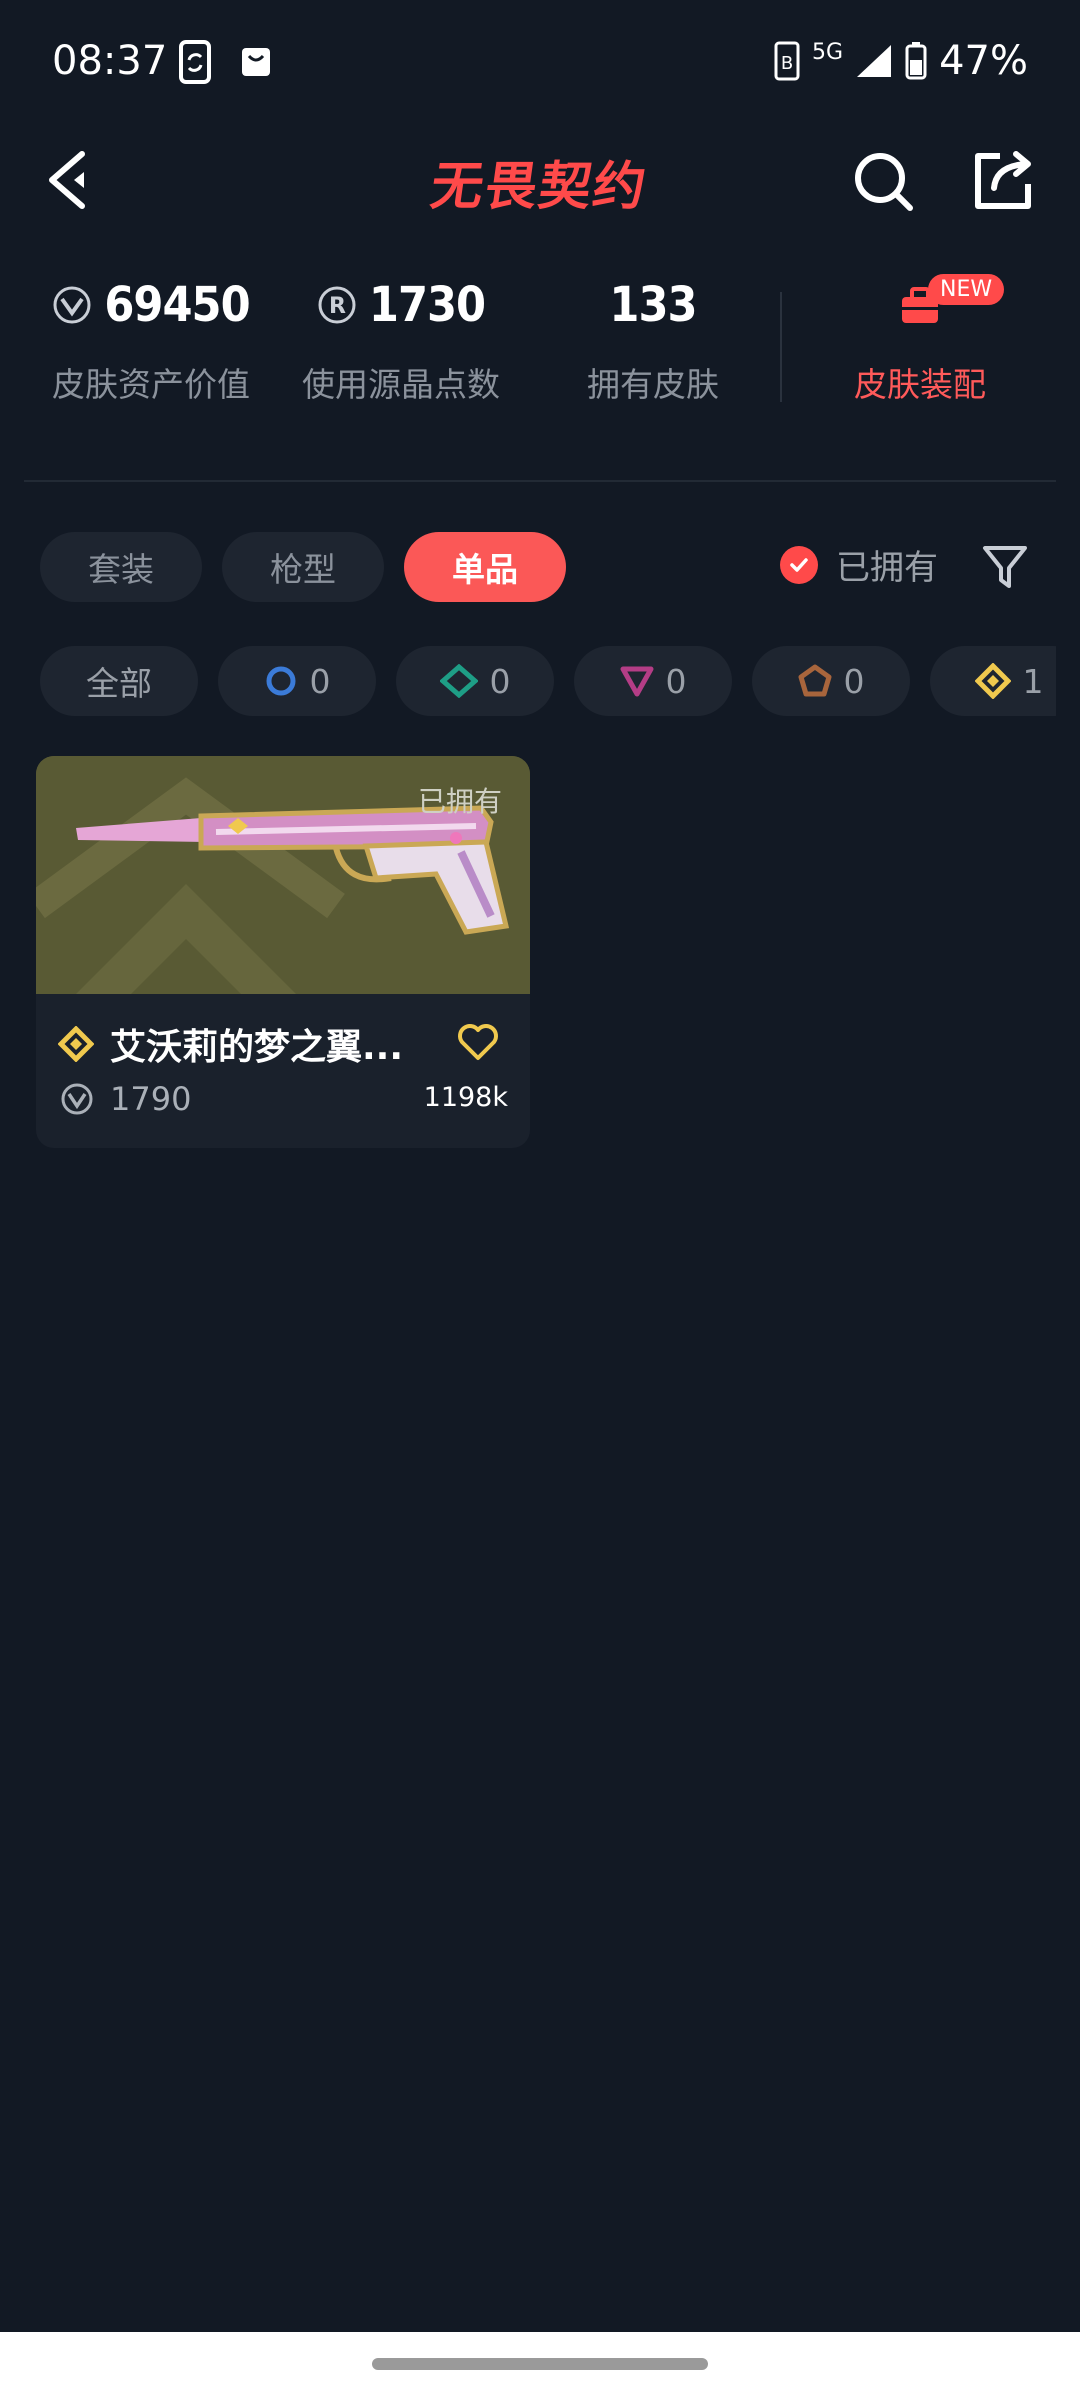 The image size is (1080, 2400). Describe the element at coordinates (887, 568) in the screenshot. I see `owned-filter-label: 已拥有` at that location.